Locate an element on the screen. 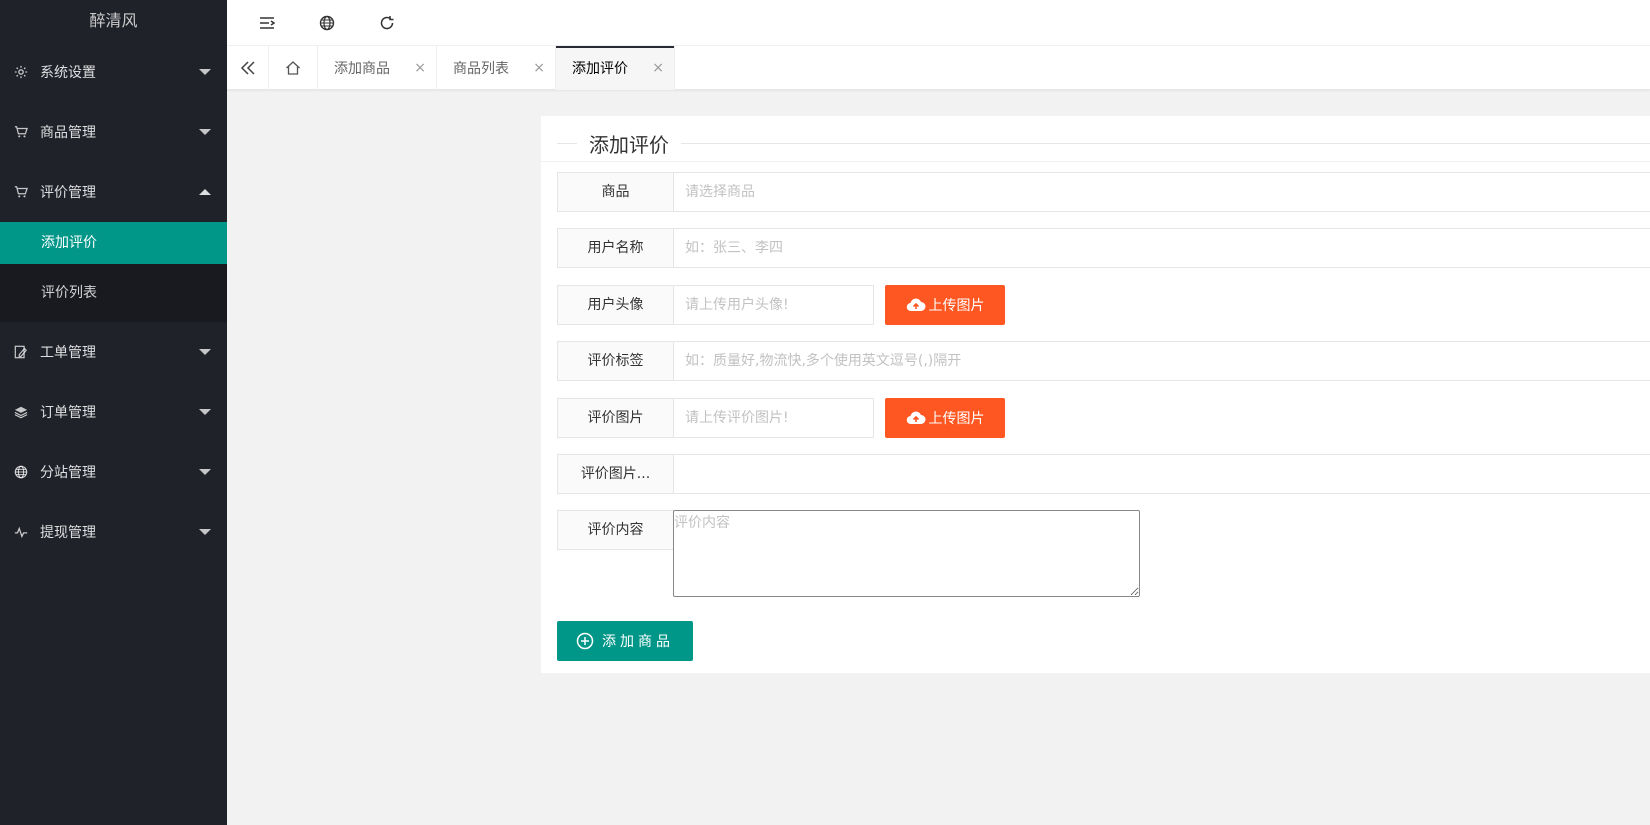 The image size is (1650, 825). upload-avatar-button: 上传图片 is located at coordinates (945, 305).